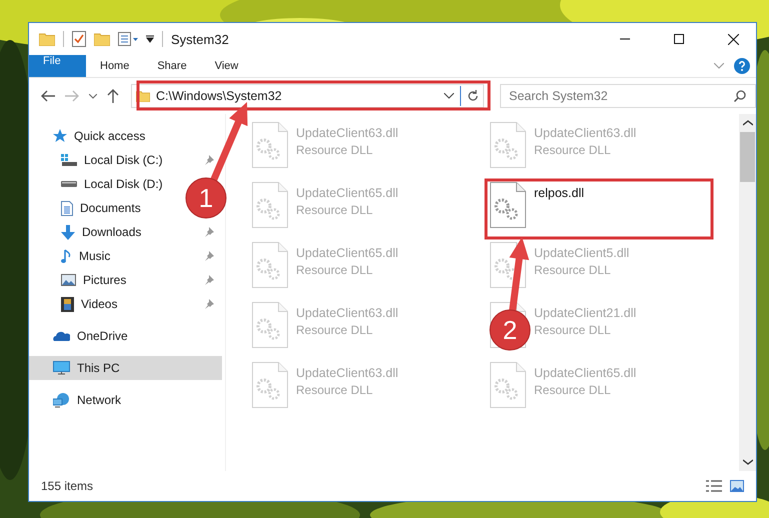  I want to click on ribbon-tab: Share, so click(172, 66).